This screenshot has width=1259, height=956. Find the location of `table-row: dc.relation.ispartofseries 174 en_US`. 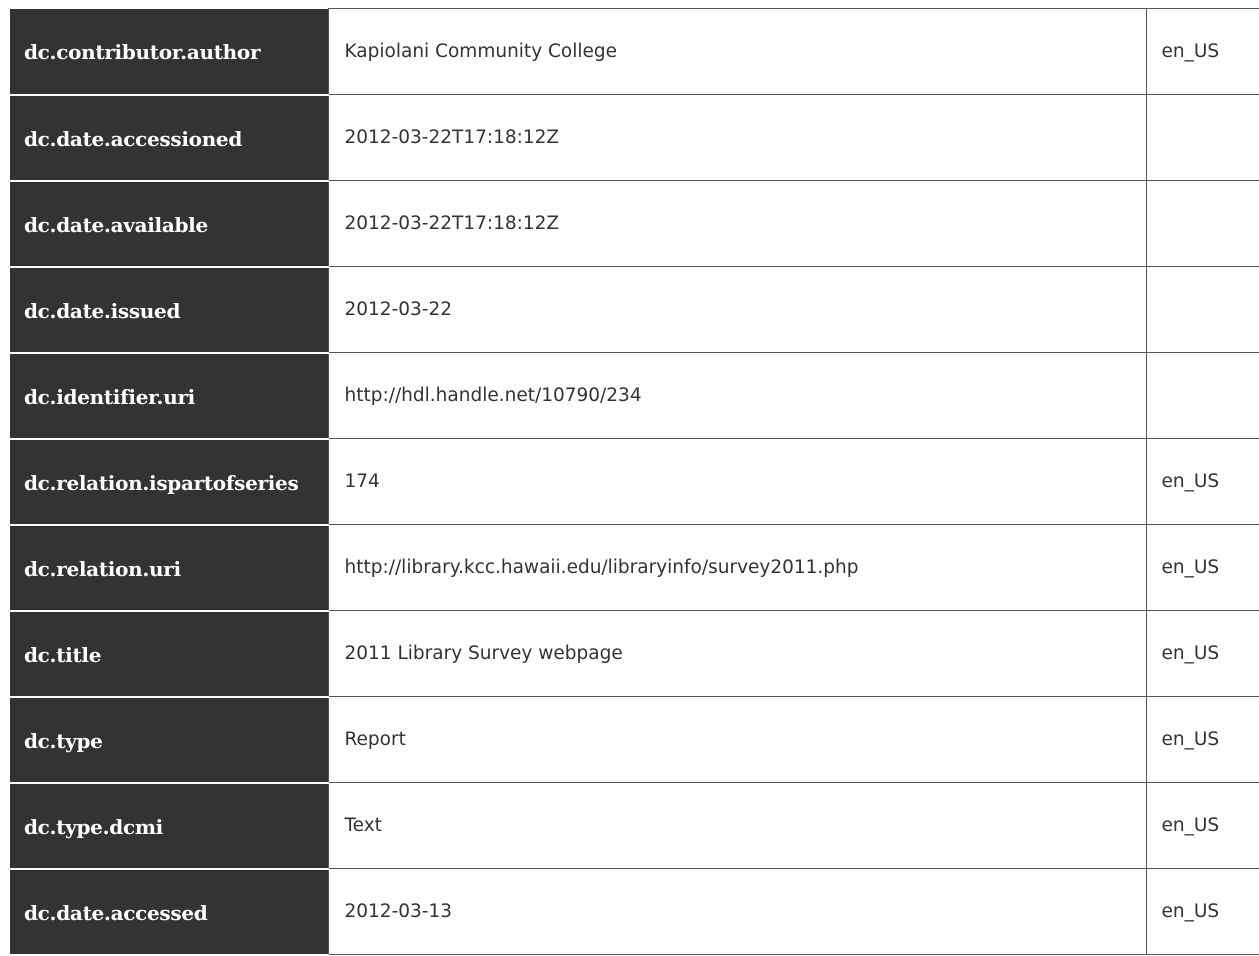

table-row: dc.relation.ispartofseries 174 en_US is located at coordinates (634, 482).